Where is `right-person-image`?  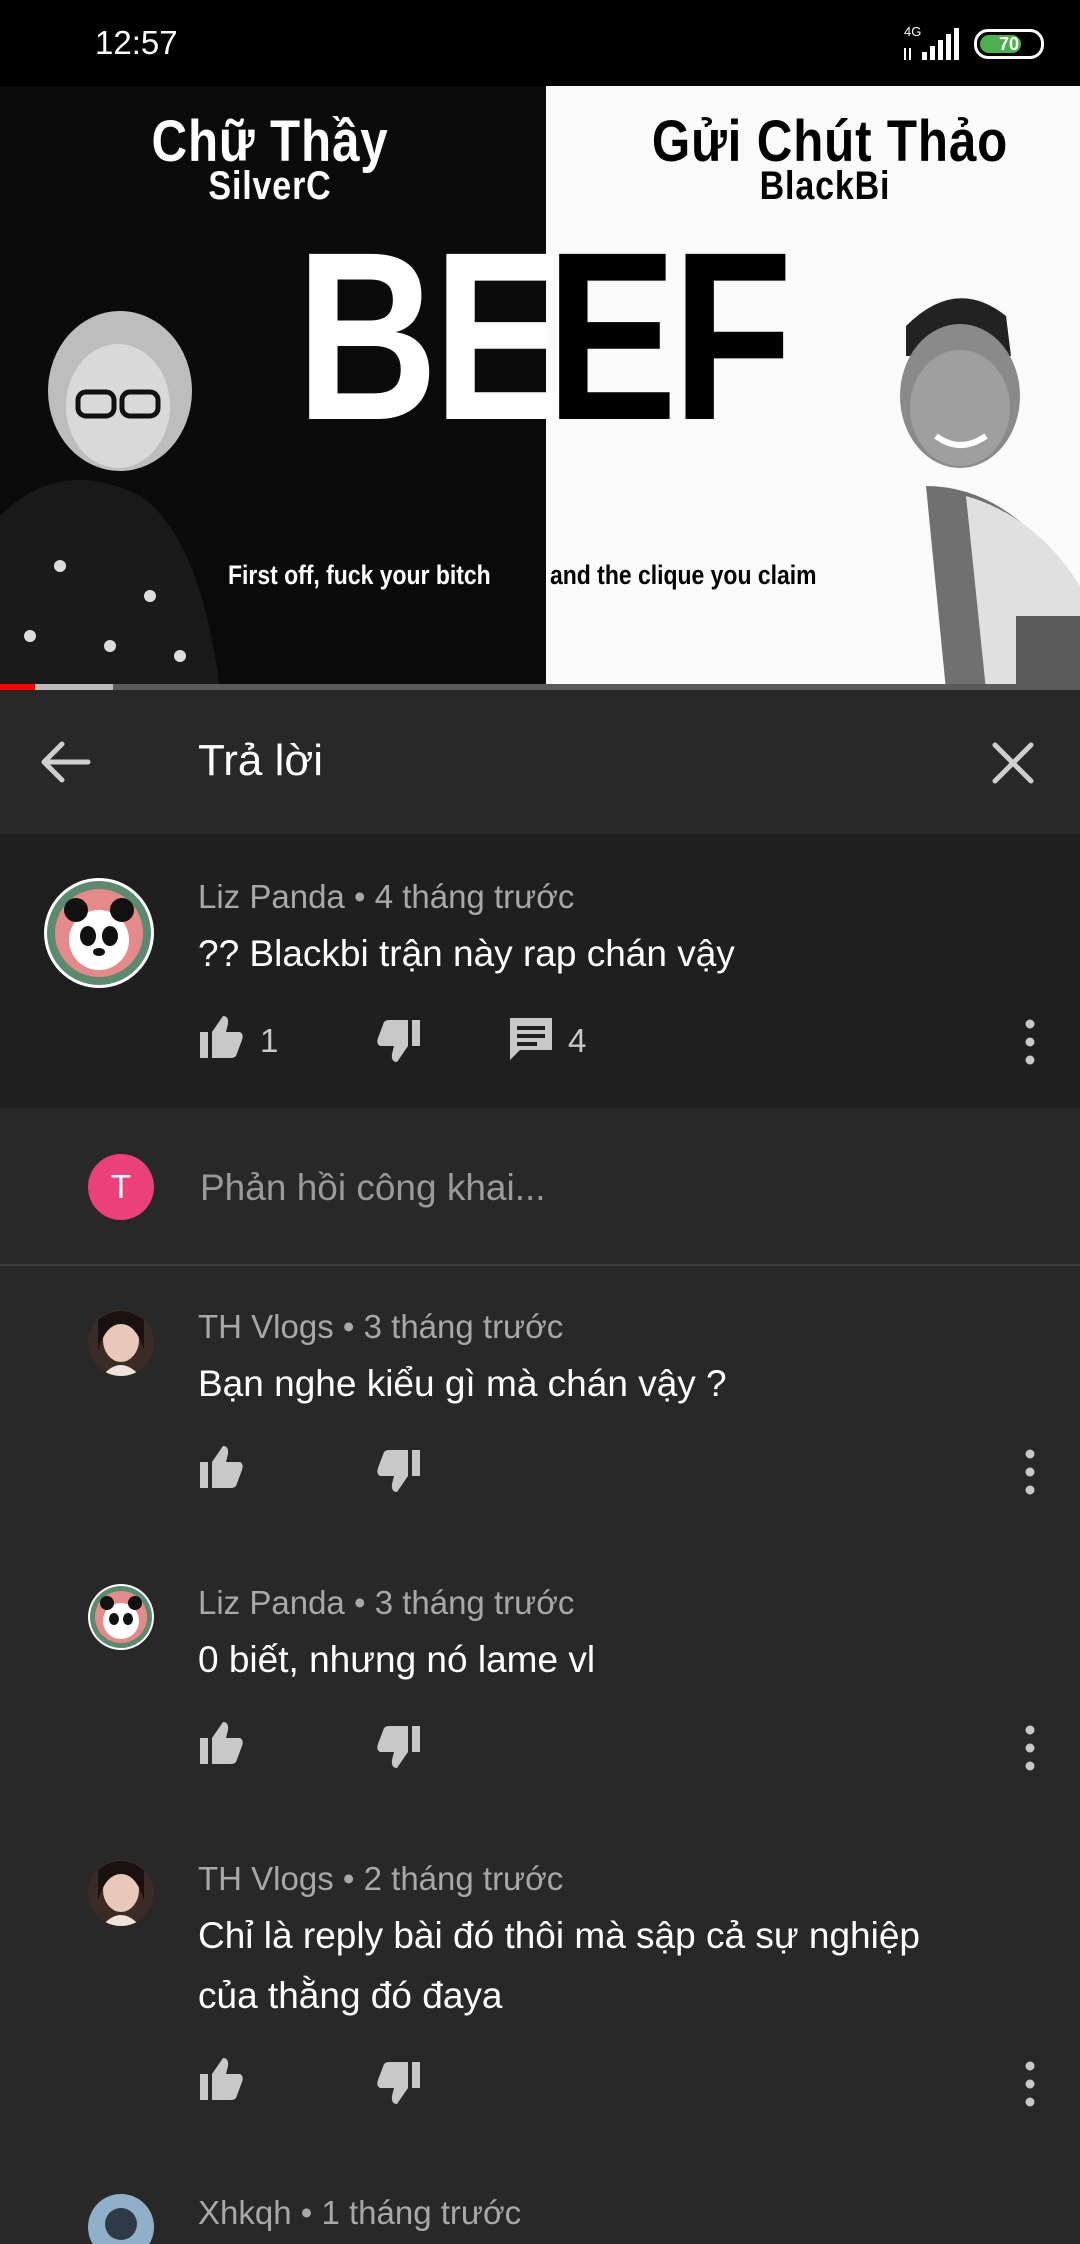 right-person-image is located at coordinates (990, 494).